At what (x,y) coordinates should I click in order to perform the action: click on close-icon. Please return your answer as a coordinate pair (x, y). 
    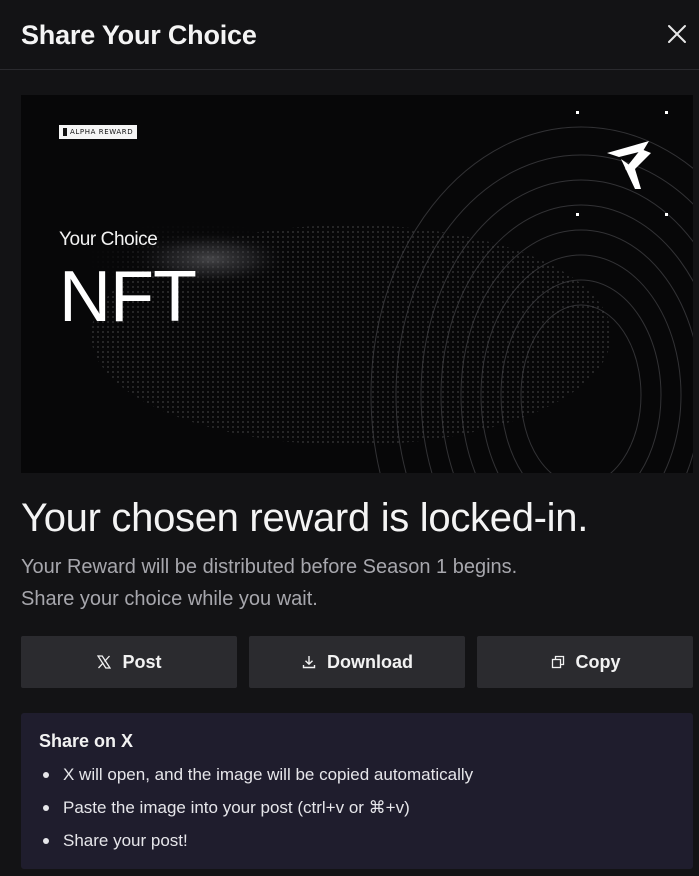
    Looking at the image, I should click on (677, 34).